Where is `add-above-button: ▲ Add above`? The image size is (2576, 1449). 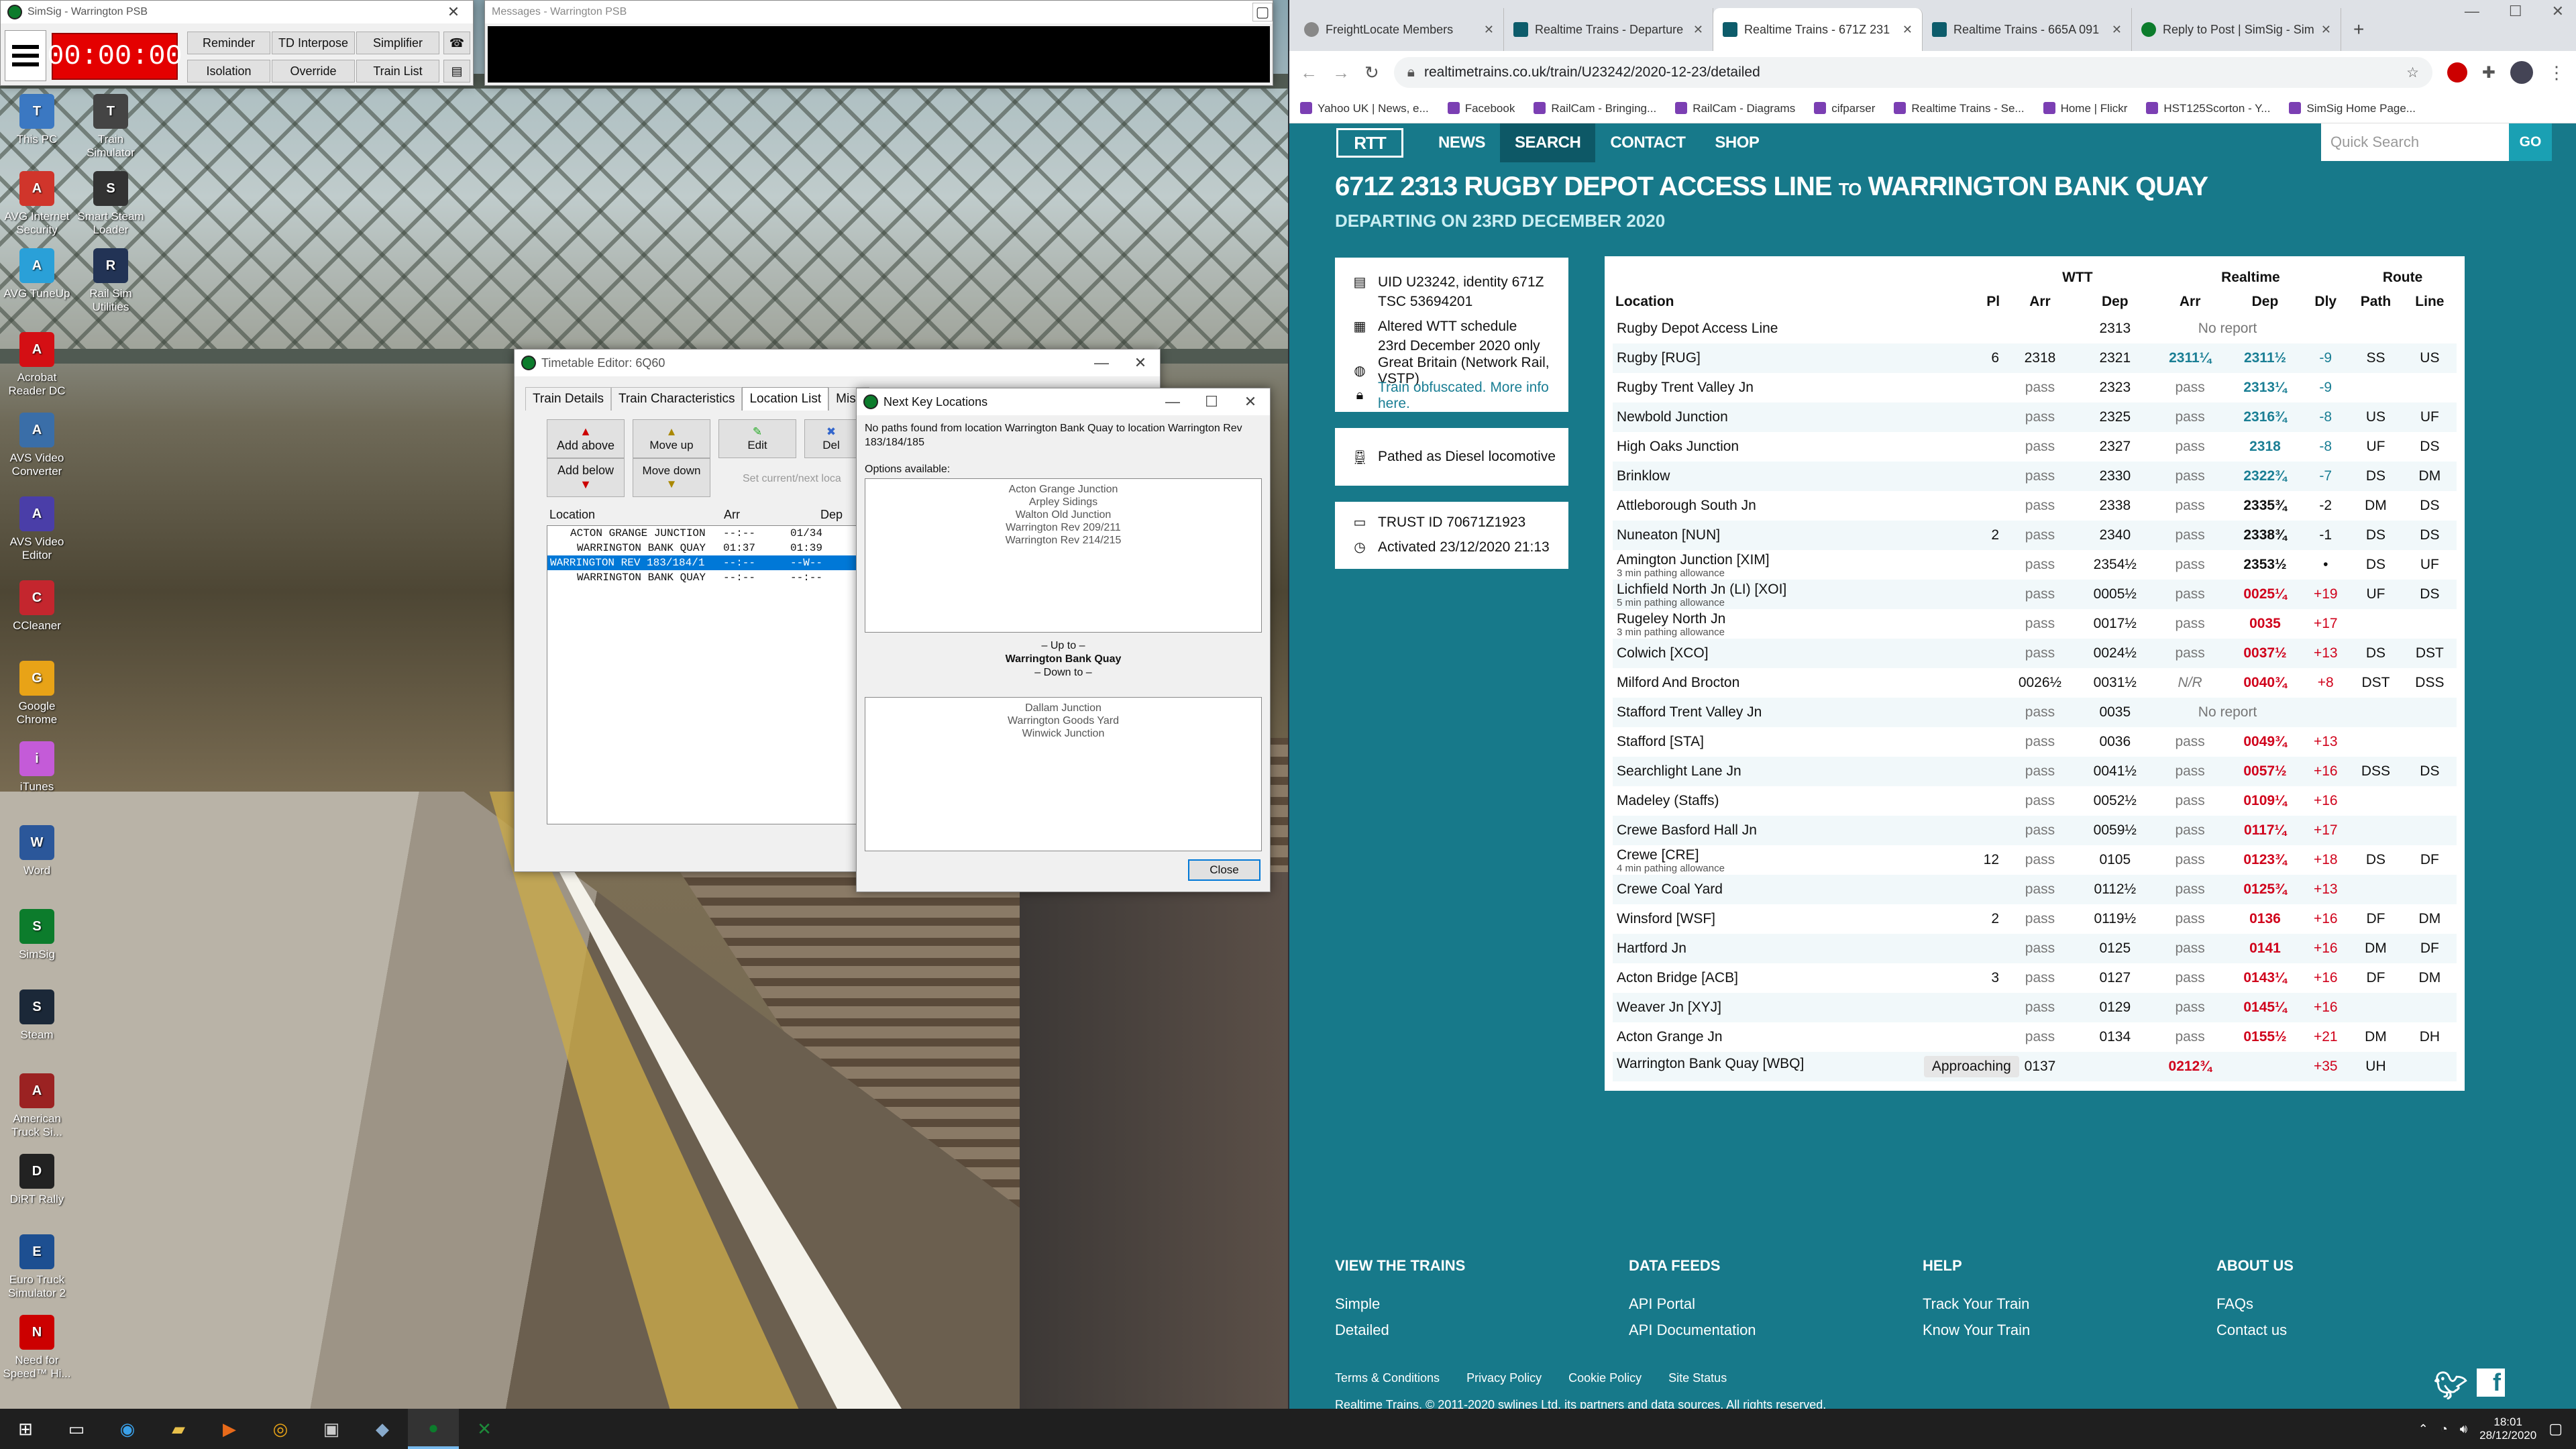 add-above-button: ▲ Add above is located at coordinates (586, 438).